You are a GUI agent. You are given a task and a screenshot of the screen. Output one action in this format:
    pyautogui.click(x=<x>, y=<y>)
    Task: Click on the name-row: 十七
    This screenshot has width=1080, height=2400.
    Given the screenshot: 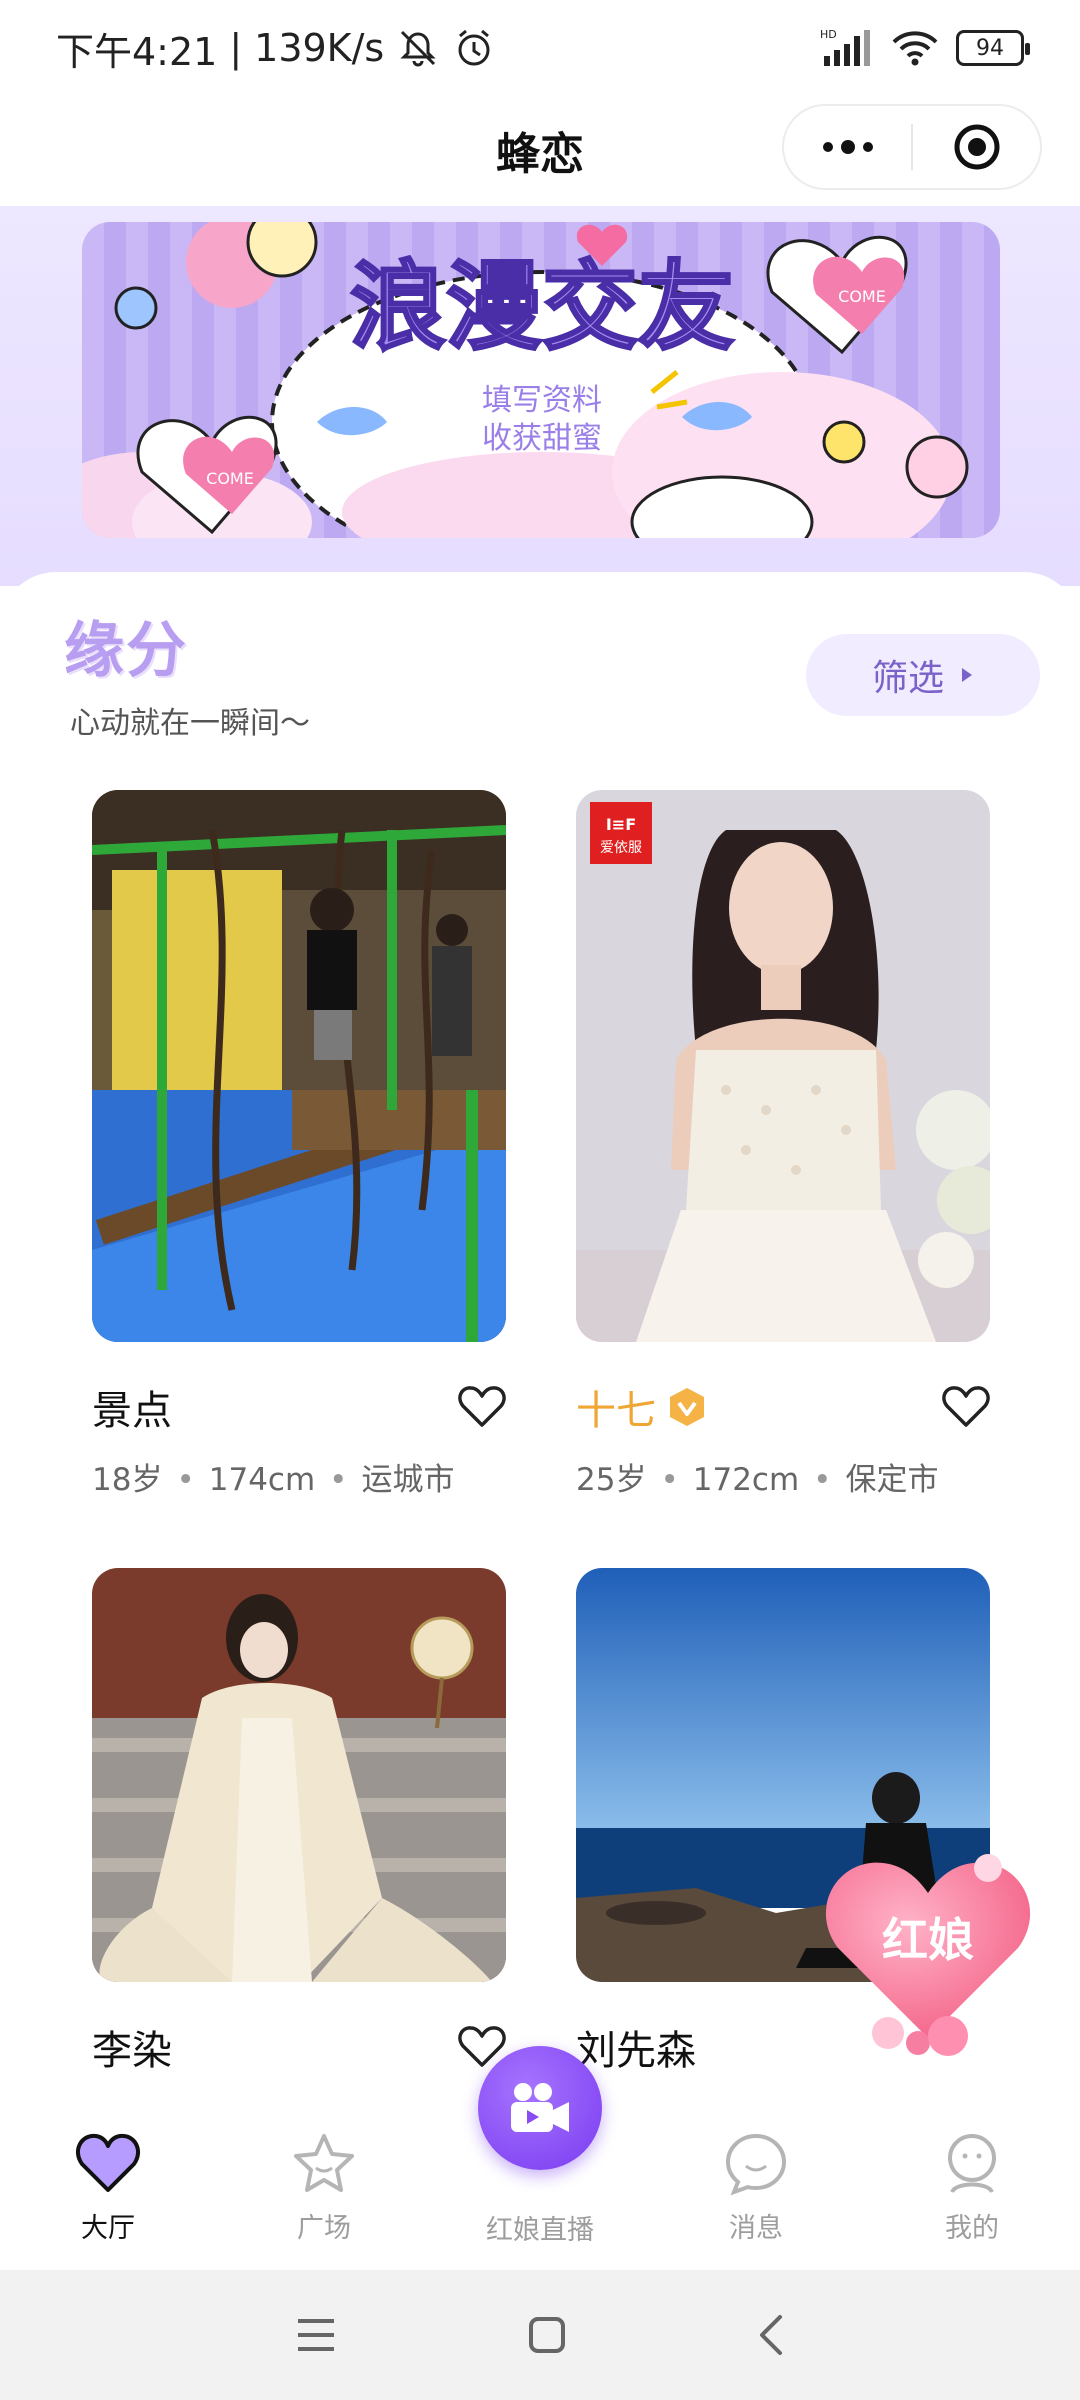 What is the action you would take?
    pyautogui.click(x=783, y=1407)
    